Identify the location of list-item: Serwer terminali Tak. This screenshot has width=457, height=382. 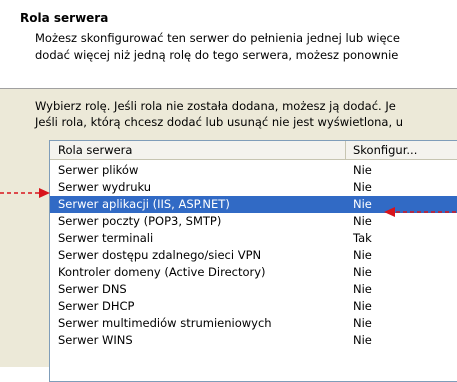
(253, 238).